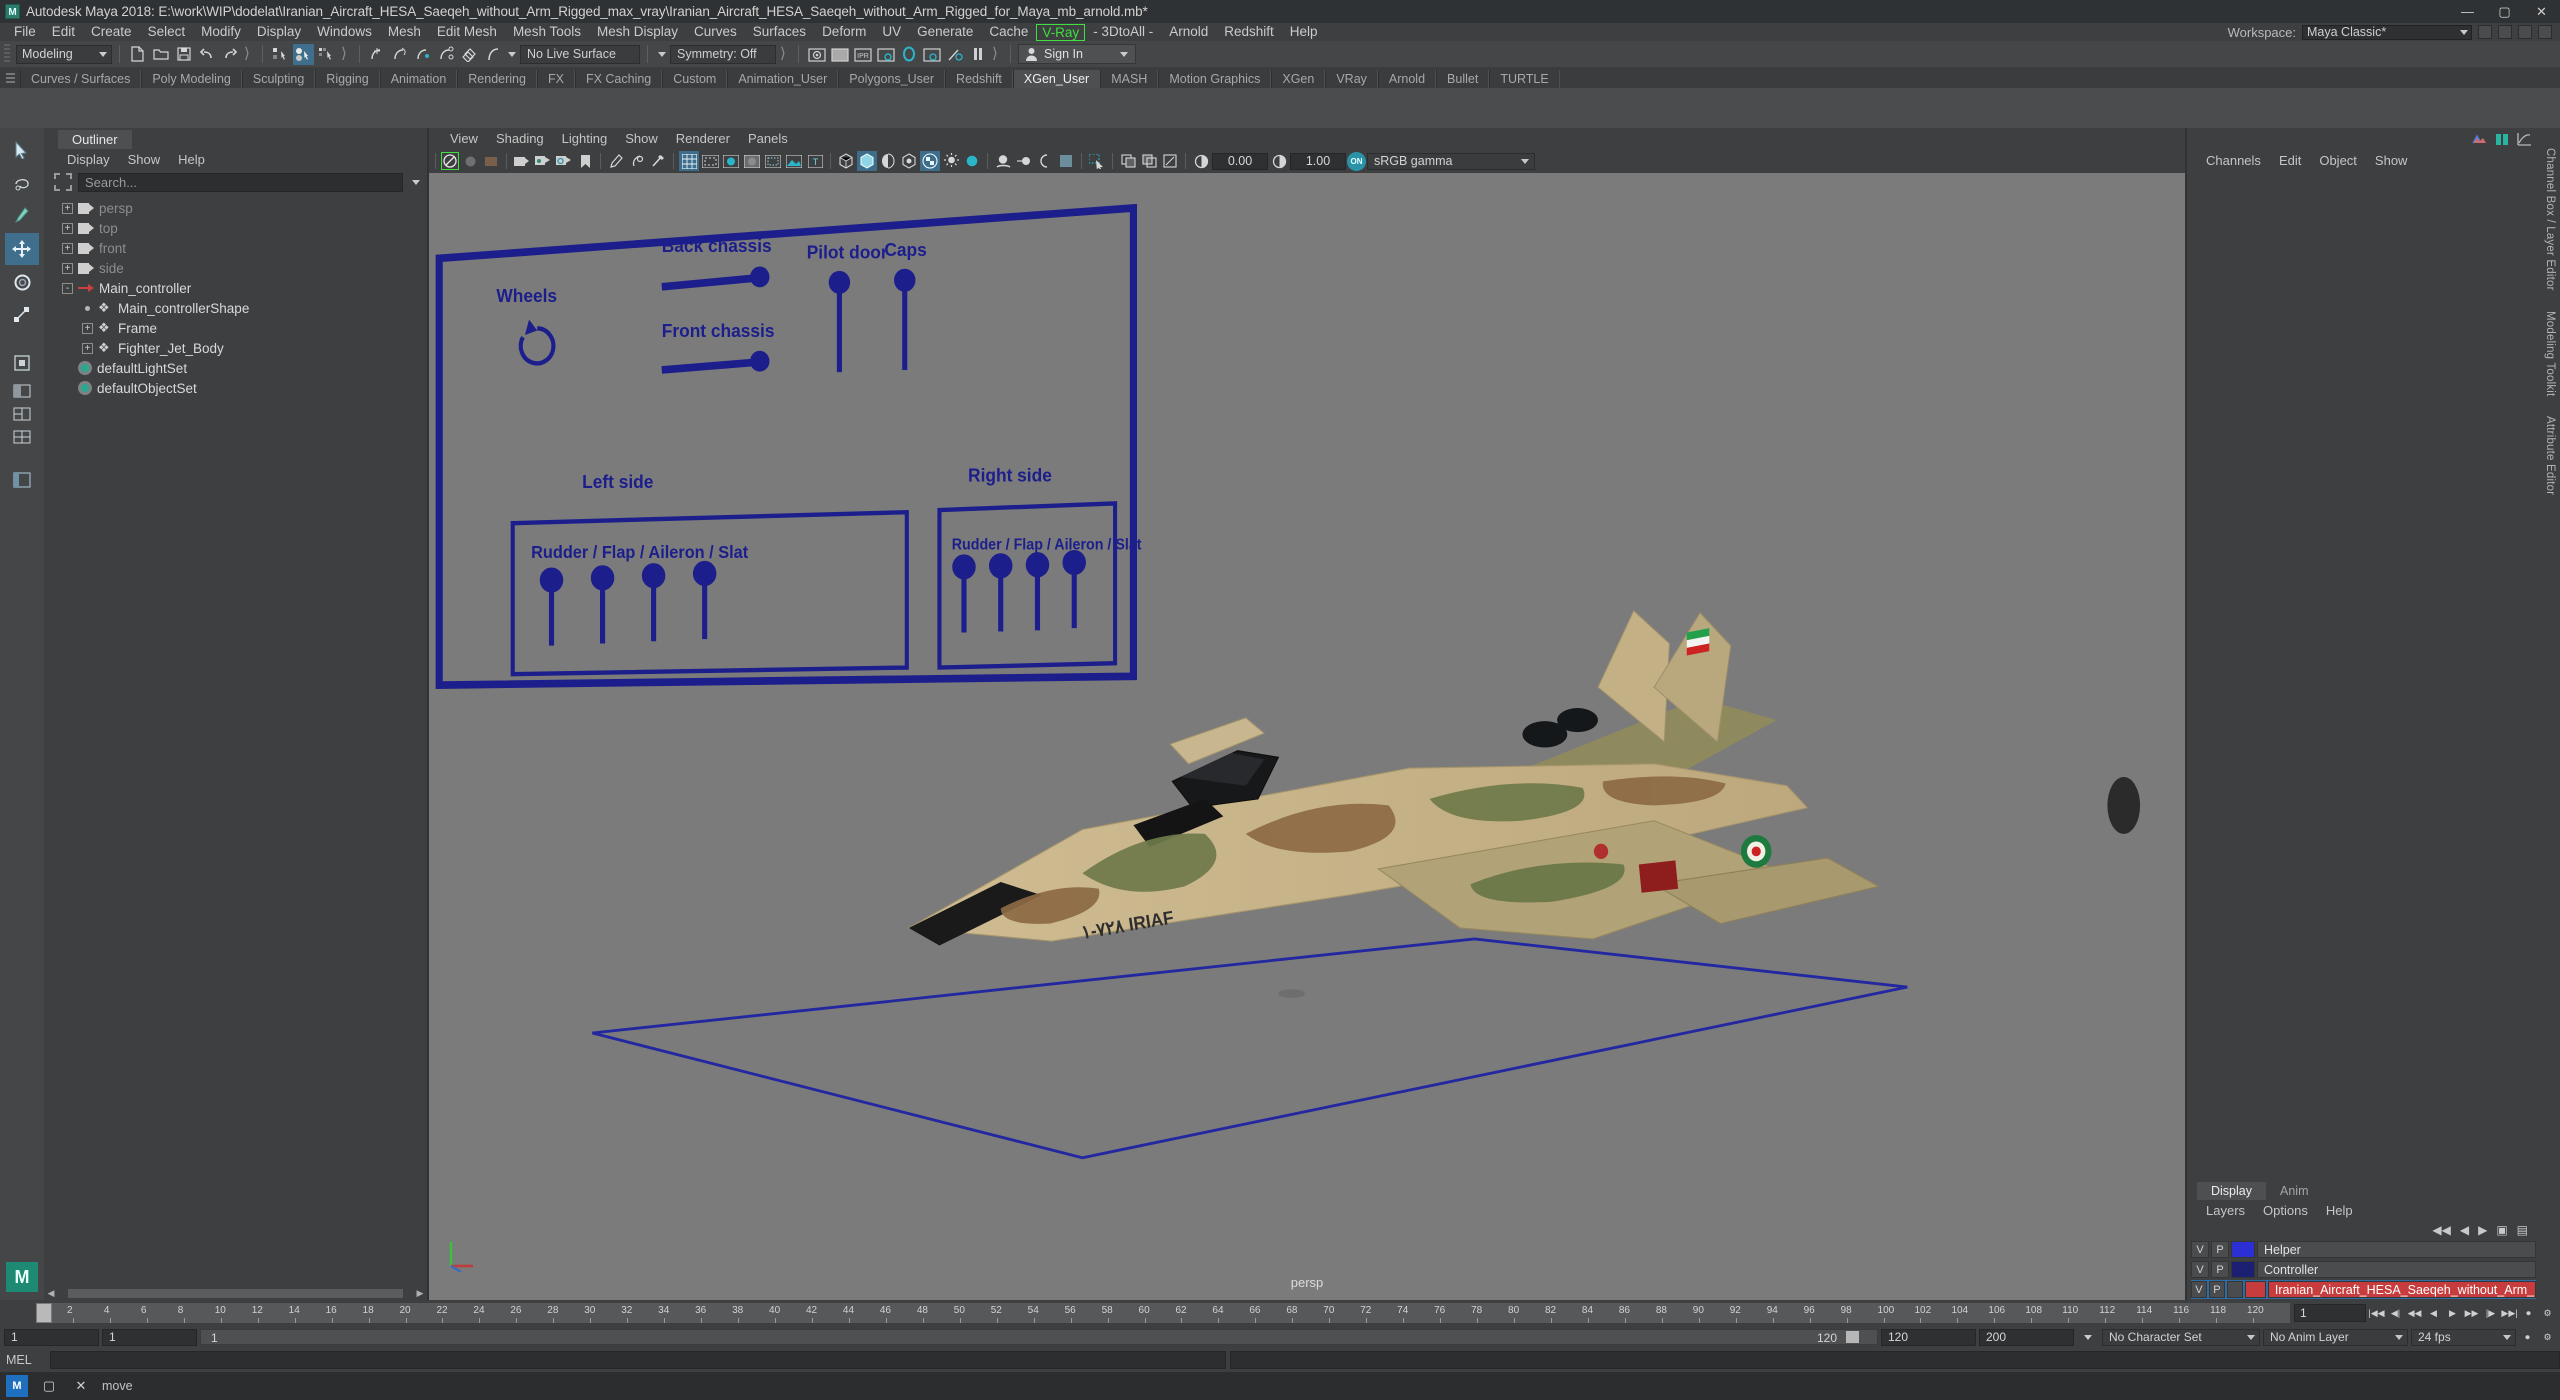  I want to click on menu-vray: V-Ray, so click(1061, 32).